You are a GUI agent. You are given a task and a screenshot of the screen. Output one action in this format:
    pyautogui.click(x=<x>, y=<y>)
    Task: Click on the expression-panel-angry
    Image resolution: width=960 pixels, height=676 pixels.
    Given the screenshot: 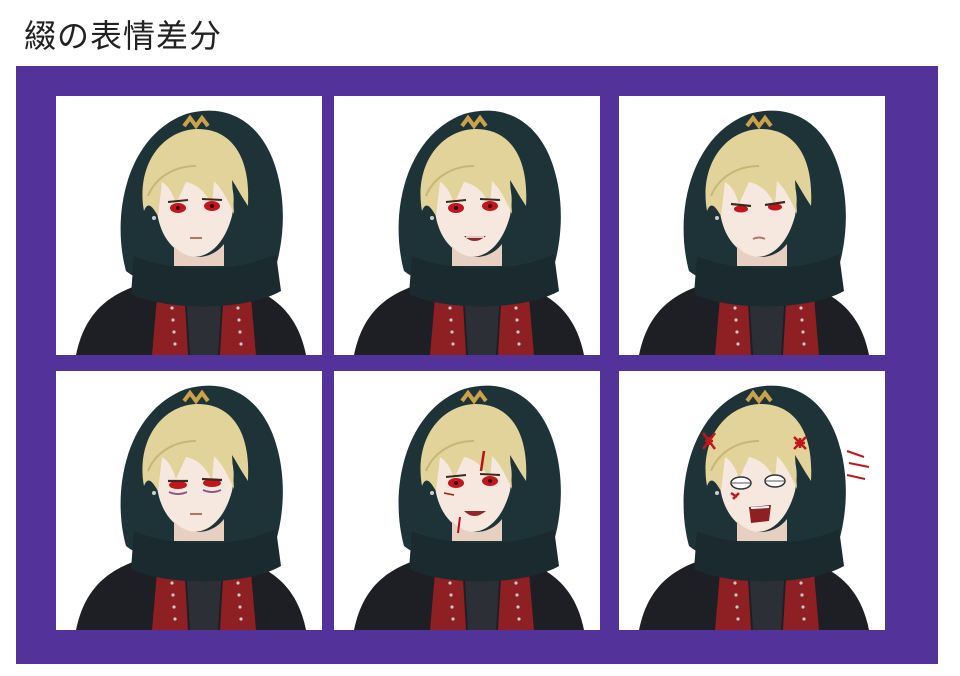 What is the action you would take?
    pyautogui.click(x=752, y=500)
    